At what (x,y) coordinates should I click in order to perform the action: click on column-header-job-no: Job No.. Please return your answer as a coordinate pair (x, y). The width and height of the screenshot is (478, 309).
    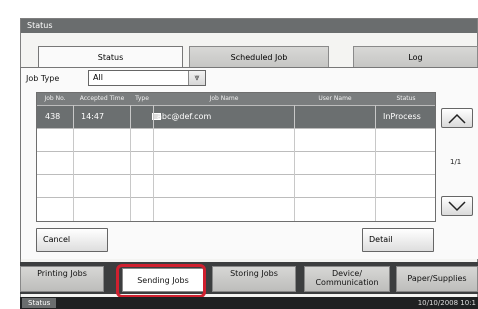
    Looking at the image, I should click on (55, 98).